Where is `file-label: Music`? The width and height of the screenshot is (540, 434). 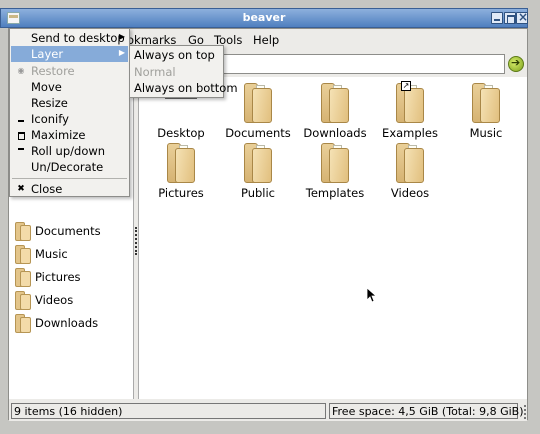 file-label: Music is located at coordinates (486, 133).